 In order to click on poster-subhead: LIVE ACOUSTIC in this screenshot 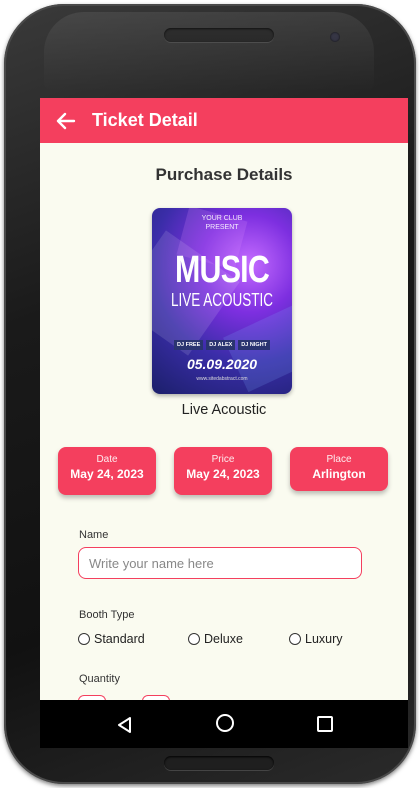, I will do `click(222, 300)`.